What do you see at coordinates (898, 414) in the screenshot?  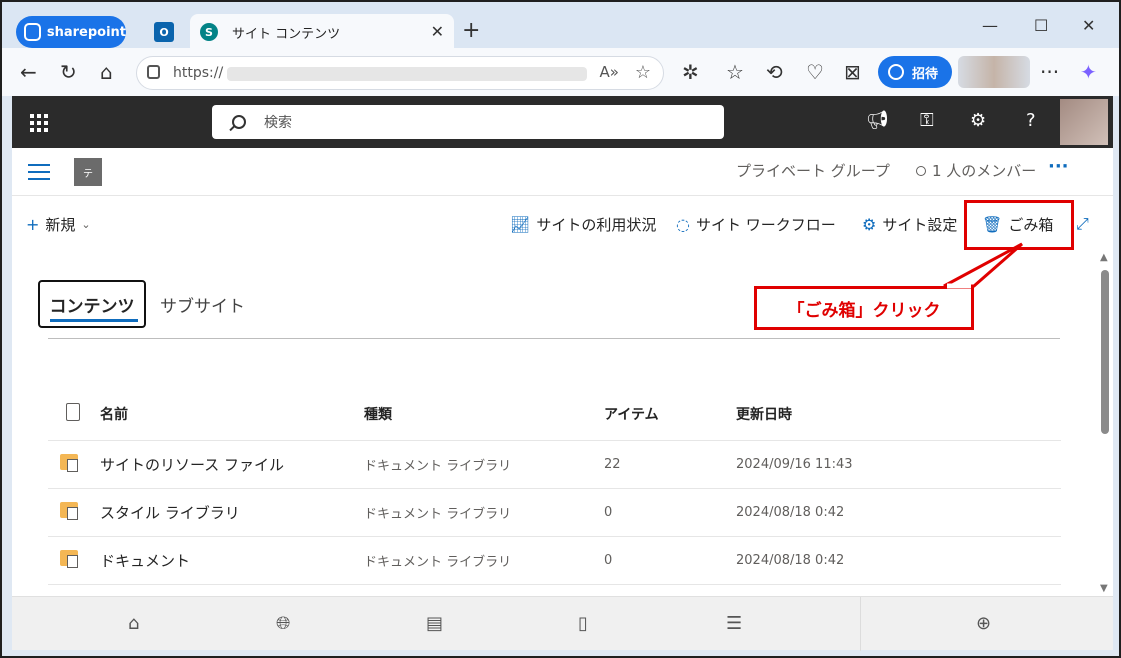 I see `column-header-modified: 更新日時` at bounding box center [898, 414].